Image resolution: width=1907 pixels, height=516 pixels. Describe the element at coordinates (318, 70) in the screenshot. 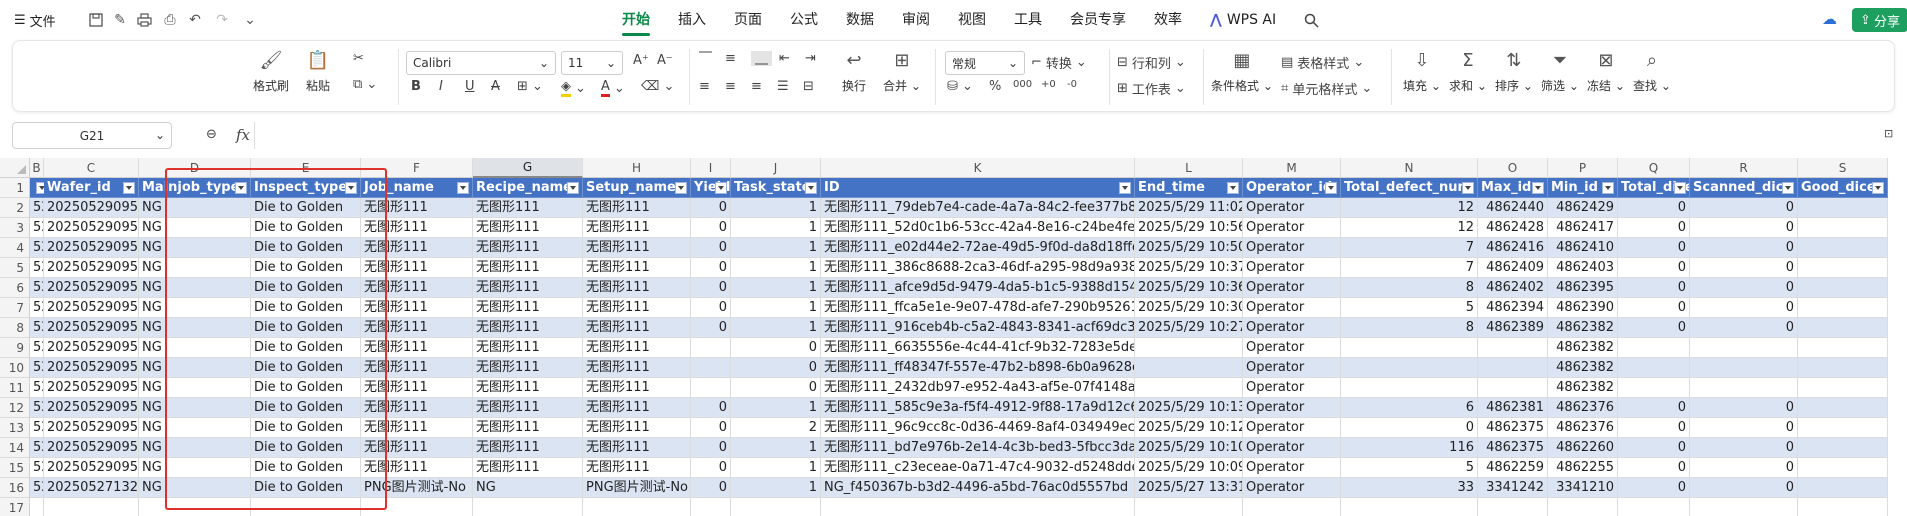

I see `paste-button: 📋 粘贴` at that location.